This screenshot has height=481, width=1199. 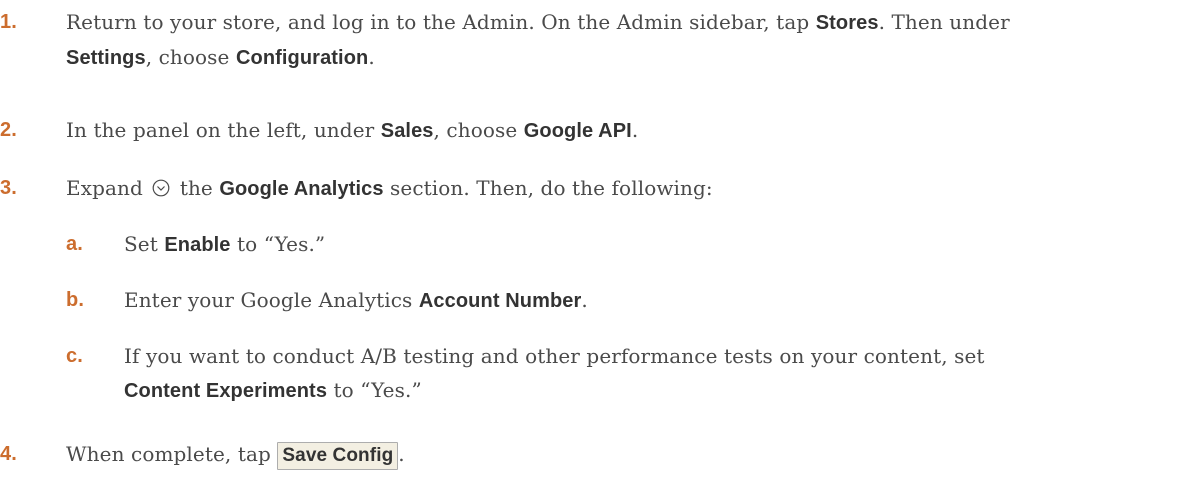 What do you see at coordinates (74, 244) in the screenshot?
I see `substep-letter: a.` at bounding box center [74, 244].